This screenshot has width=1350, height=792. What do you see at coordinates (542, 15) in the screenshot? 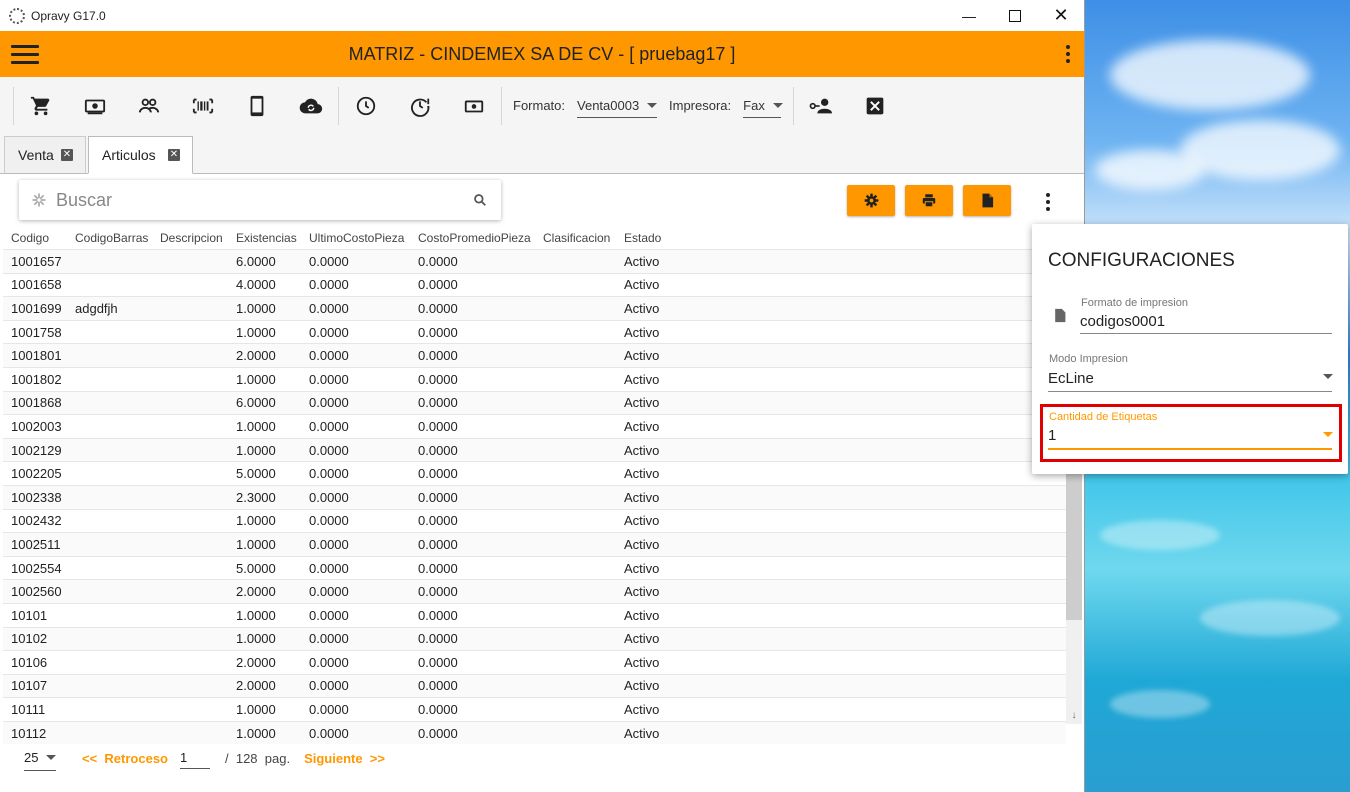
I see `window-titlebar: Opravy G17.0 — ✕` at bounding box center [542, 15].